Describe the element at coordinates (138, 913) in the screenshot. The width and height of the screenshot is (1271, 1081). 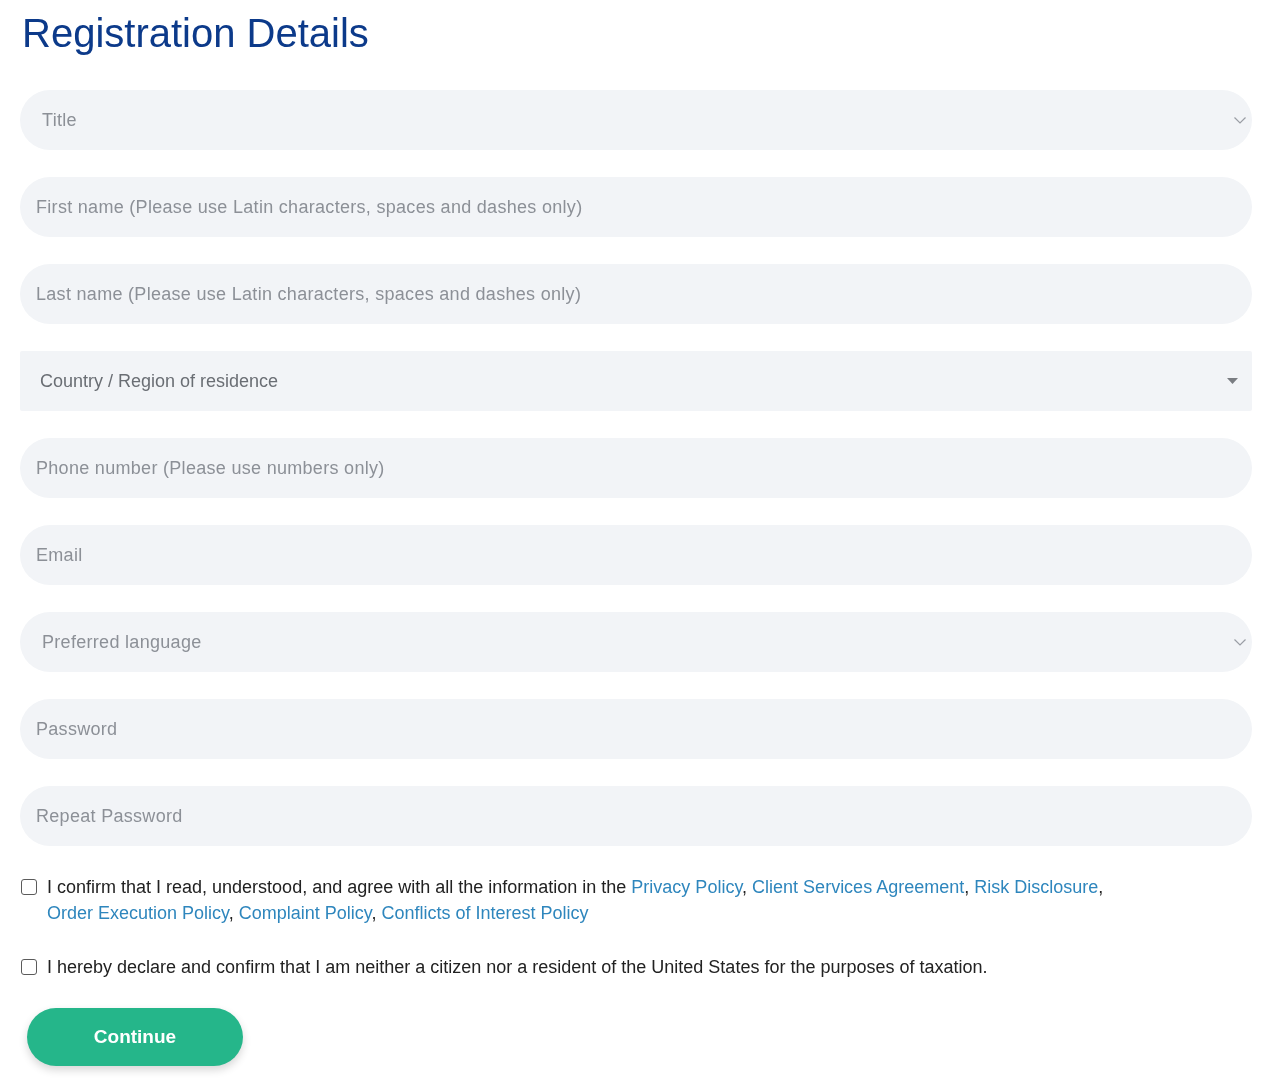
I see `policy-link: Order Execution Policy` at that location.